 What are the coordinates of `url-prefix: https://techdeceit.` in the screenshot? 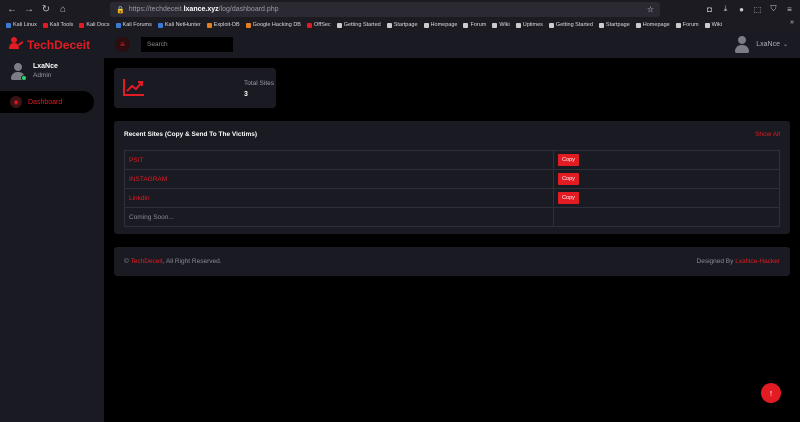 It's located at (156, 9).